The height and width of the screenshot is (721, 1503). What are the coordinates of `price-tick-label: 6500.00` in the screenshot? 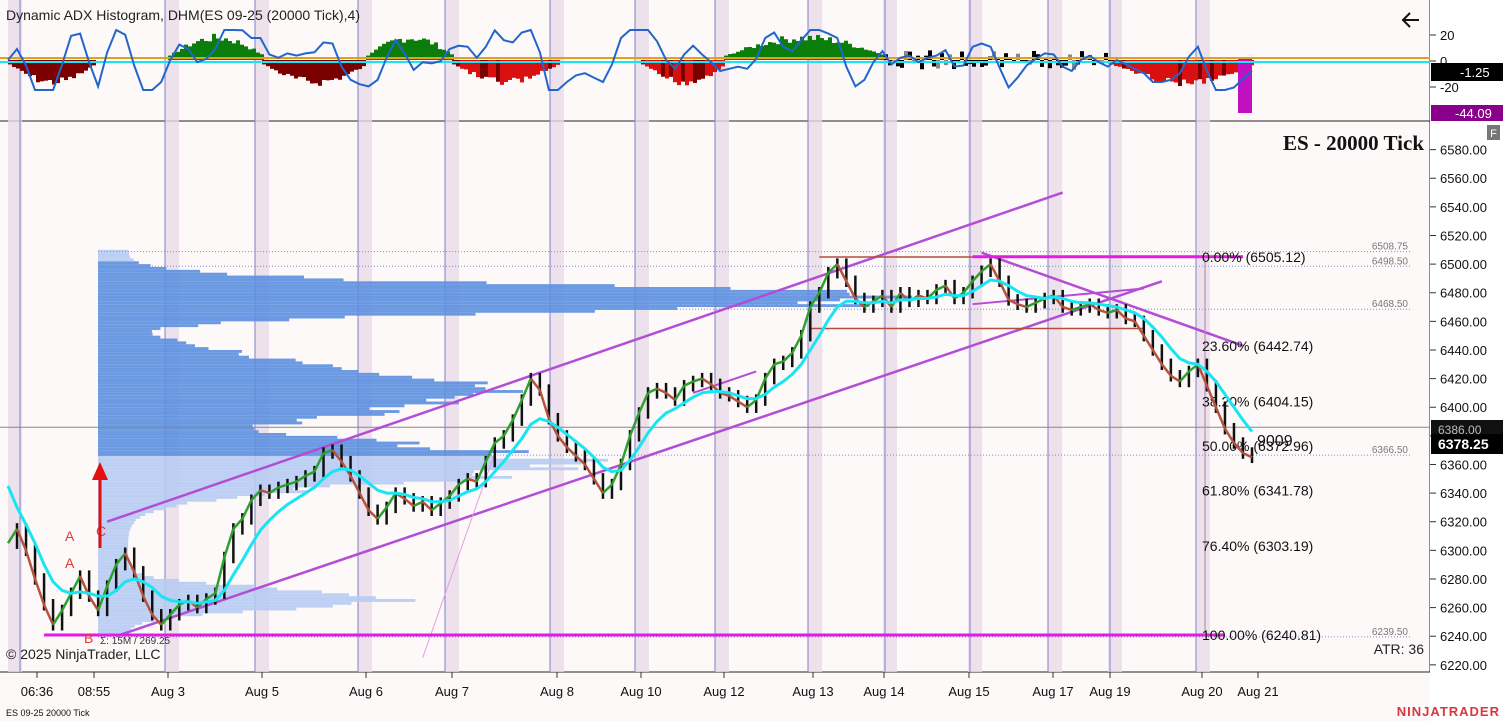 It's located at (1463, 264).